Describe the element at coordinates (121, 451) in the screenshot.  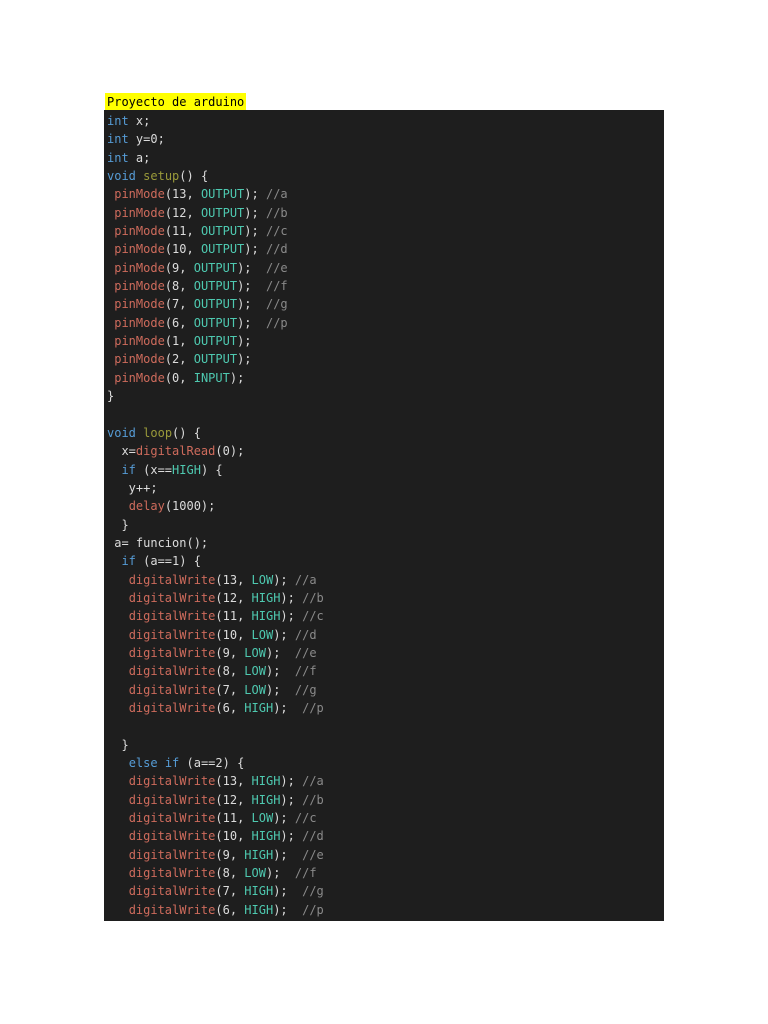
I see `code-text: x=` at that location.